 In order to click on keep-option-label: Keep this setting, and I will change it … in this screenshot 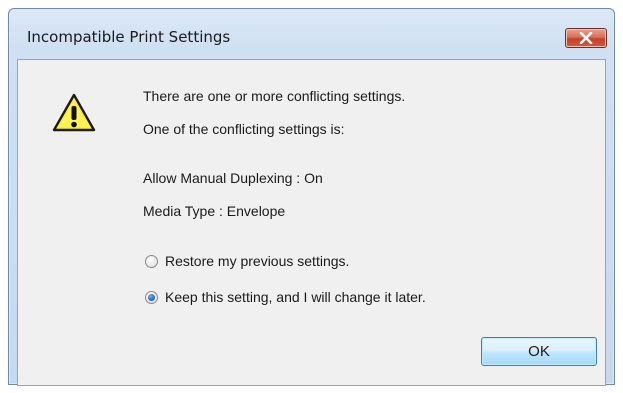, I will do `click(295, 297)`.